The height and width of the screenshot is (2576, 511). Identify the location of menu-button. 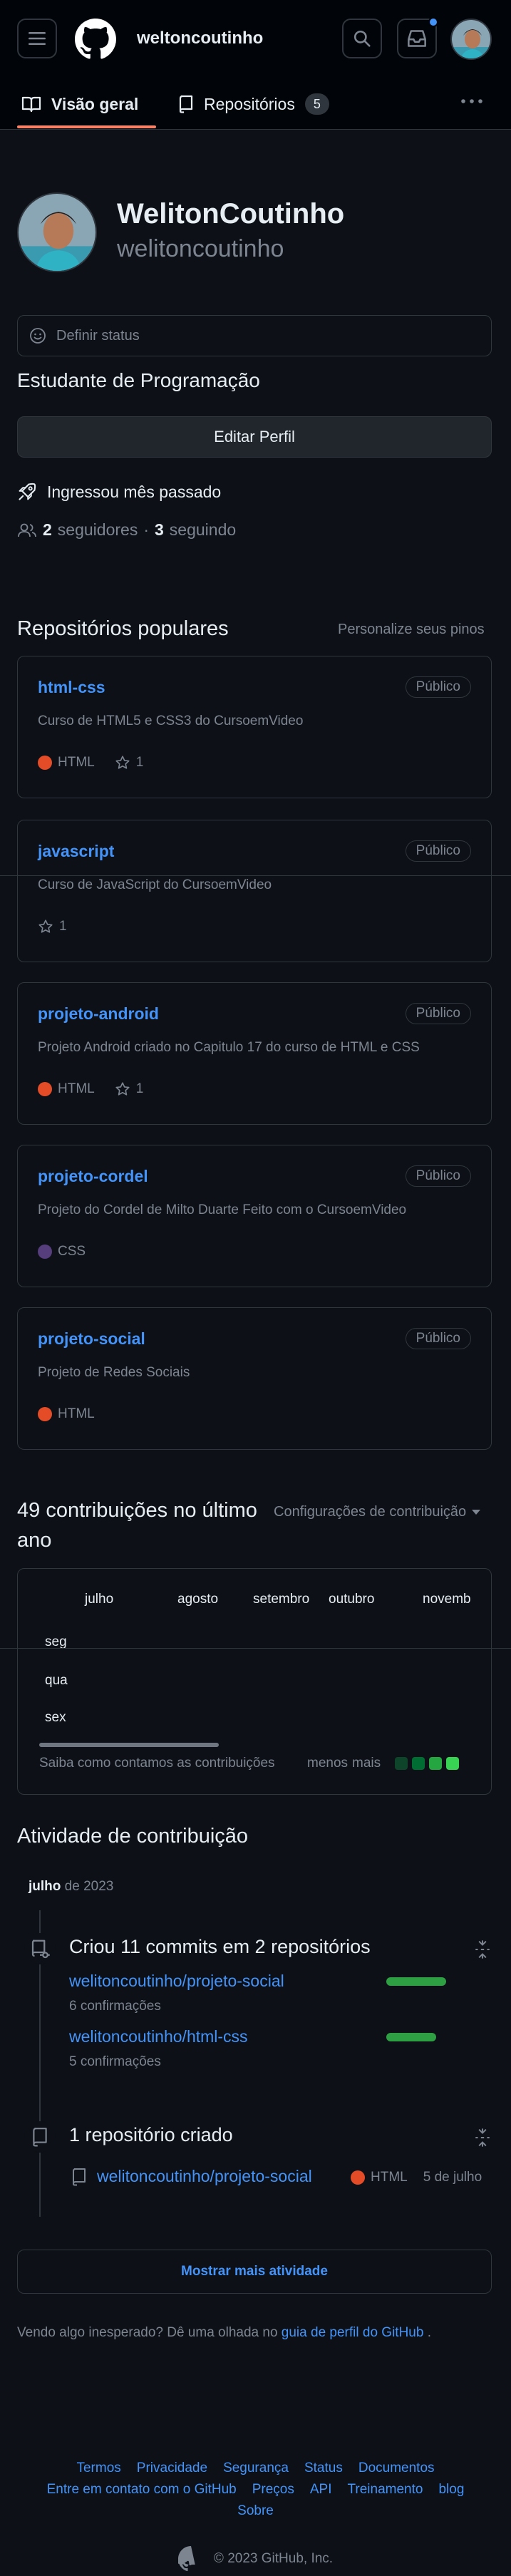
(37, 38).